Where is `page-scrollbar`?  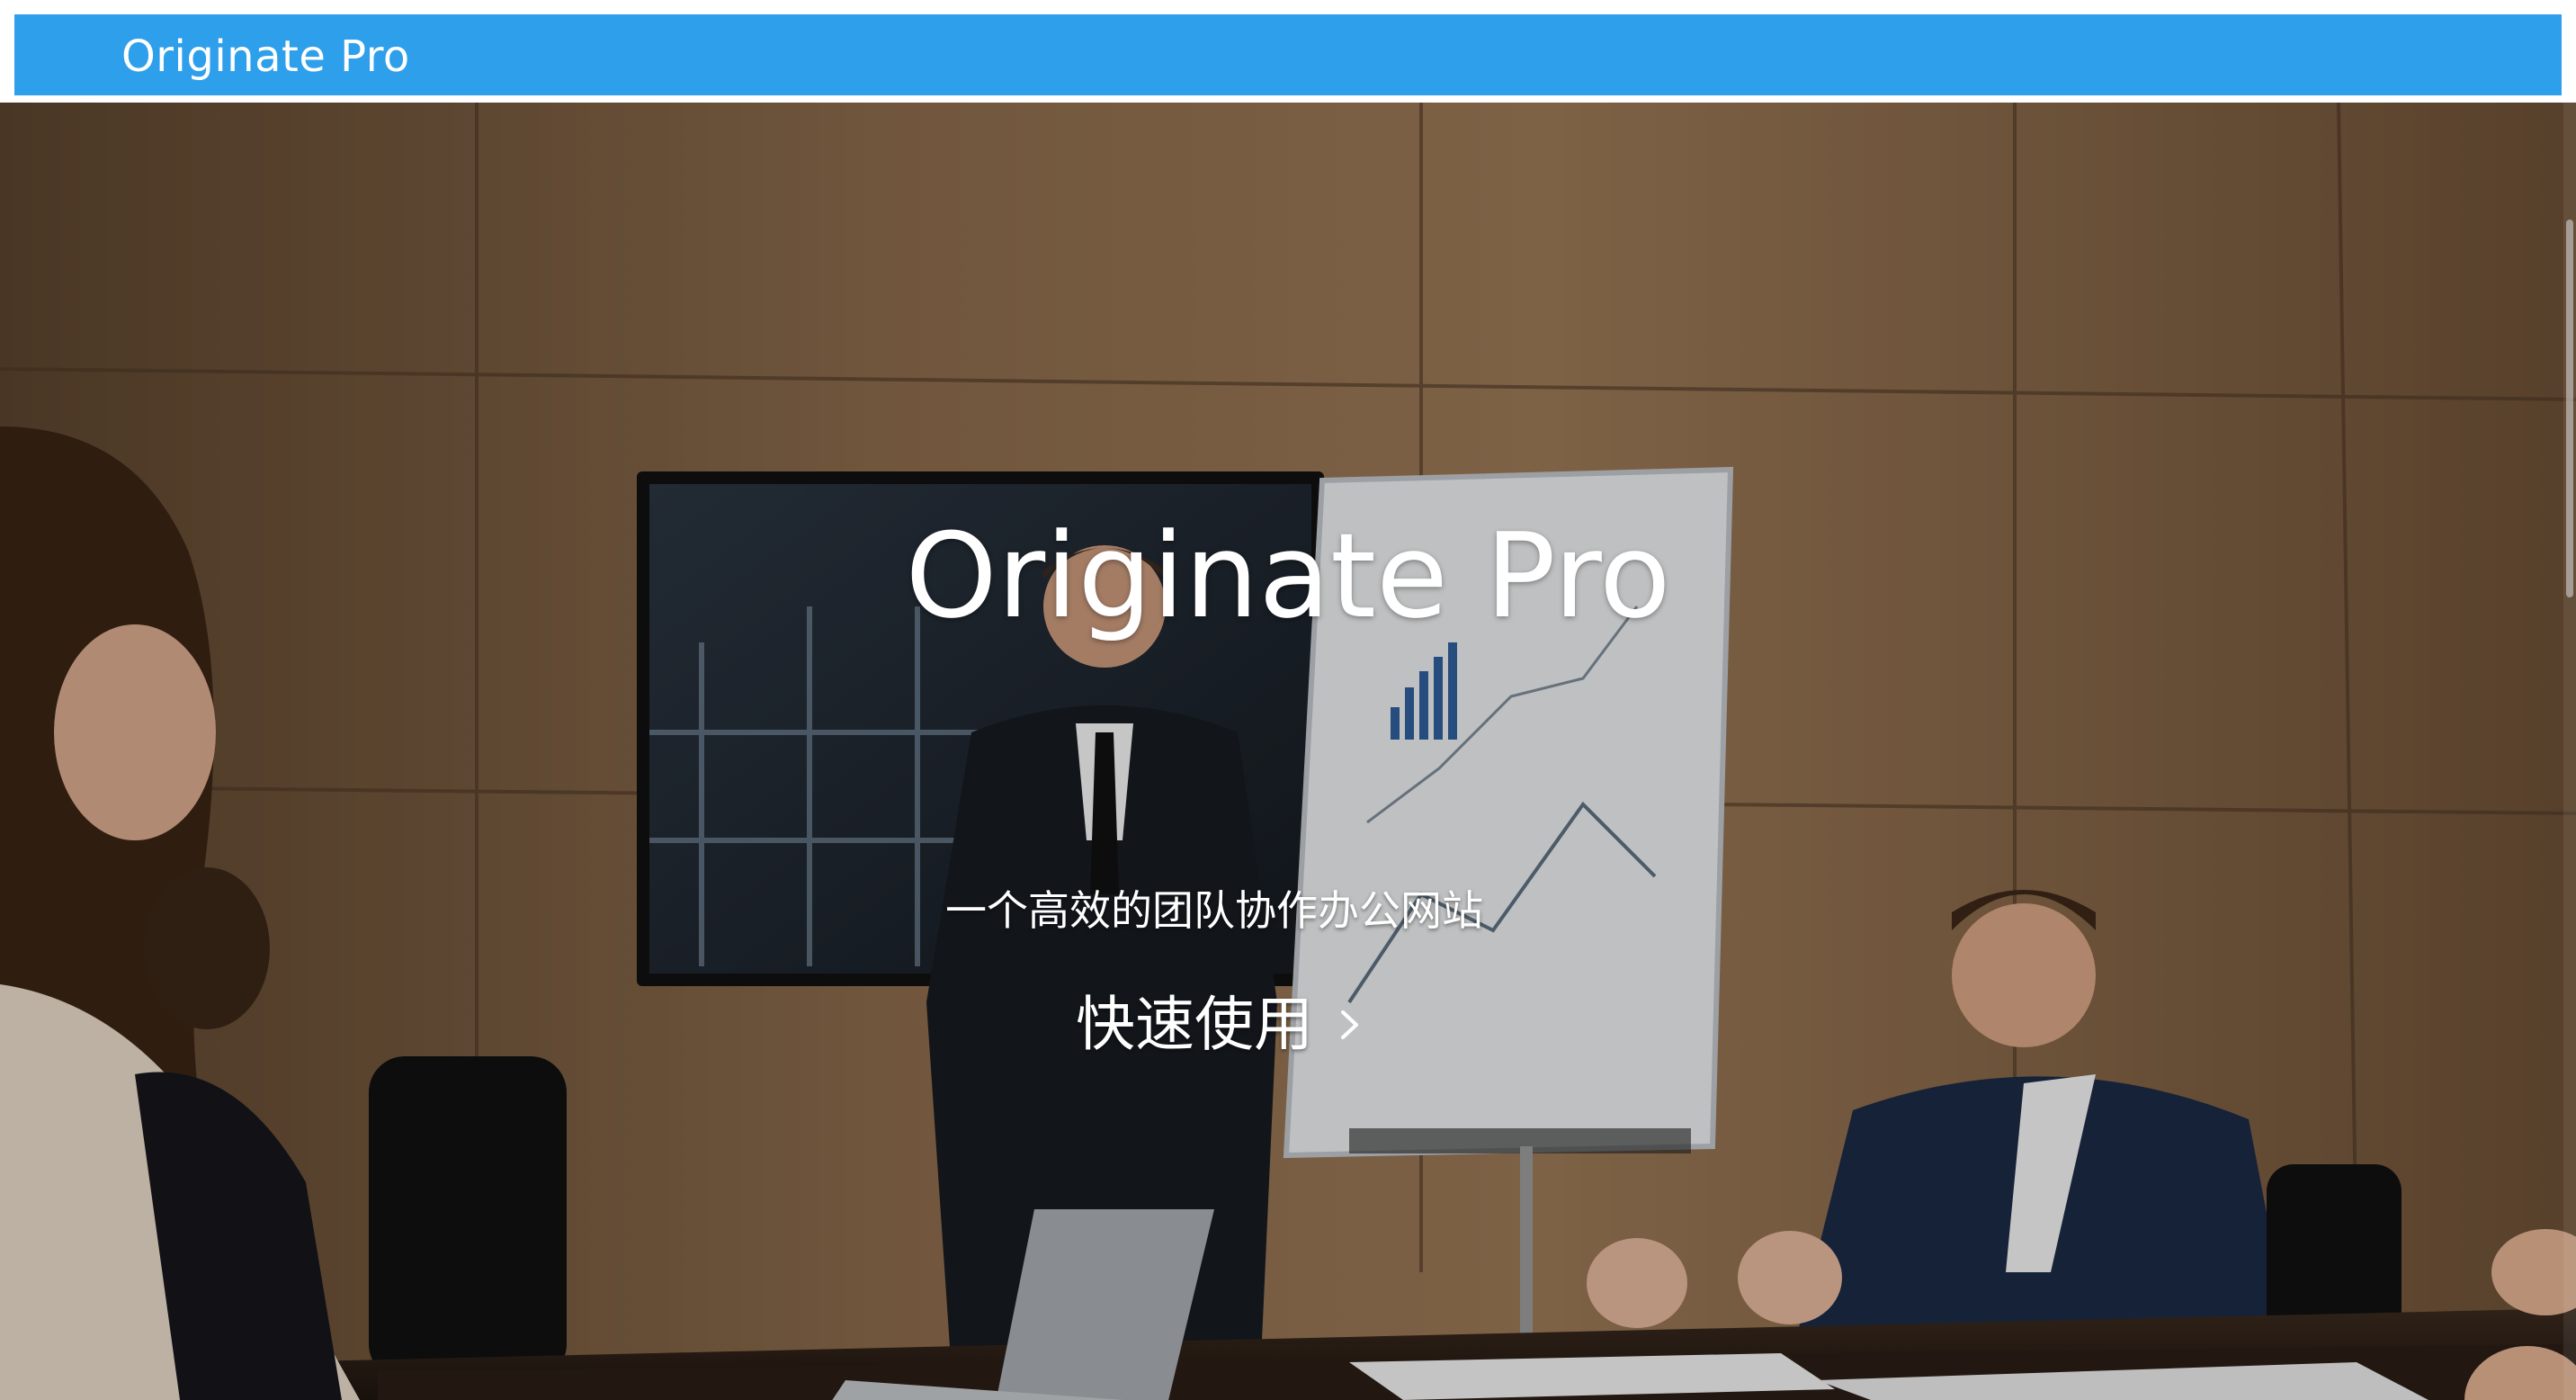
page-scrollbar is located at coordinates (2569, 751).